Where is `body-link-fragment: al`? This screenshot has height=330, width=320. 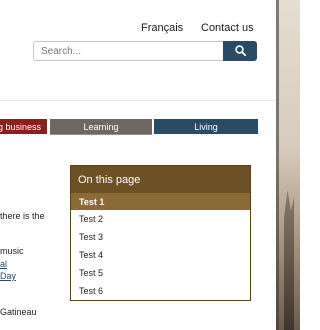
body-link-fragment: al is located at coordinates (3, 264).